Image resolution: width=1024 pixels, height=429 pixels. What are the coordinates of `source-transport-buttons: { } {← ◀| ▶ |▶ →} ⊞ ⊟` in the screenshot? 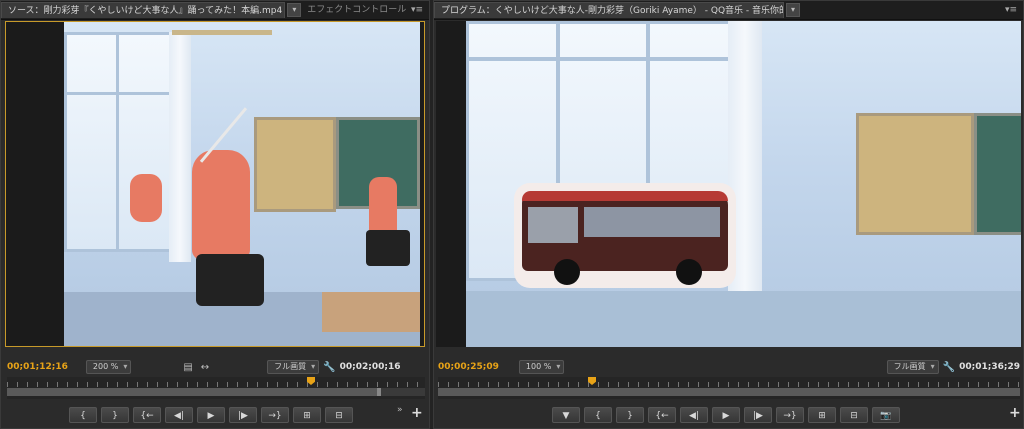 It's located at (213, 415).